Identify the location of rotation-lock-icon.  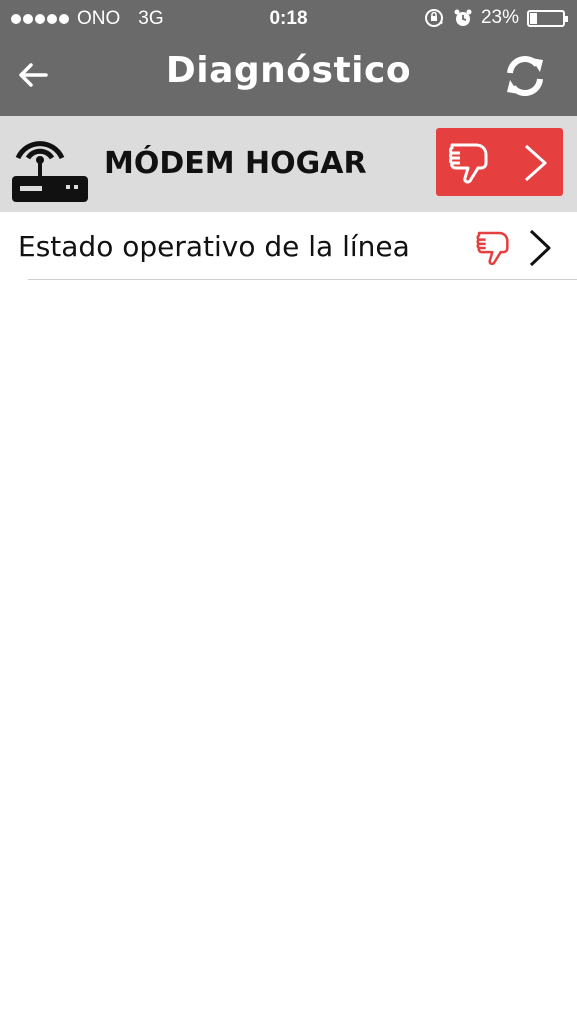
(433, 18).